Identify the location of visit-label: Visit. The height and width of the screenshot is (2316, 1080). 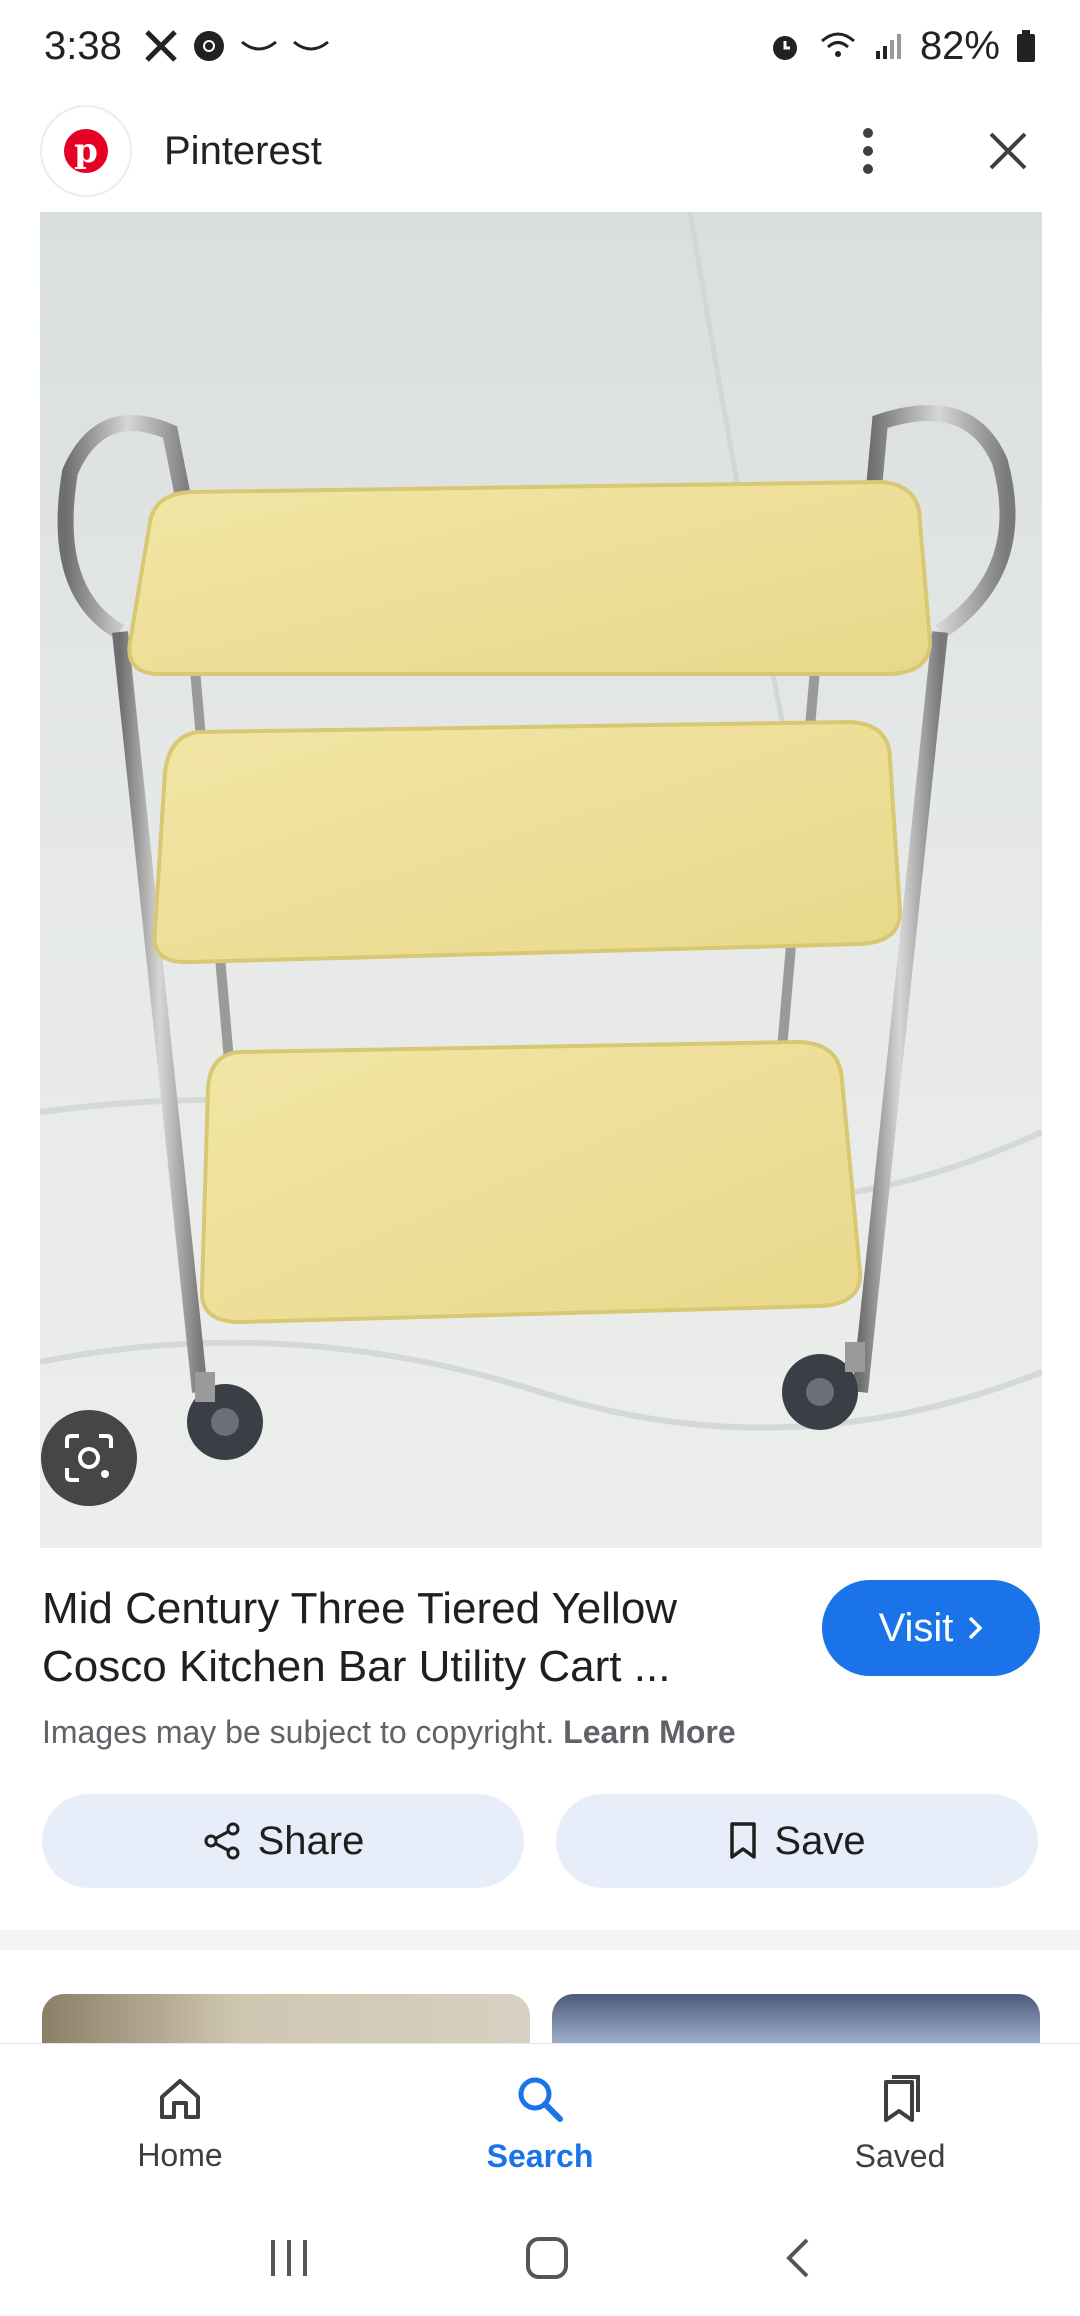
(916, 1627).